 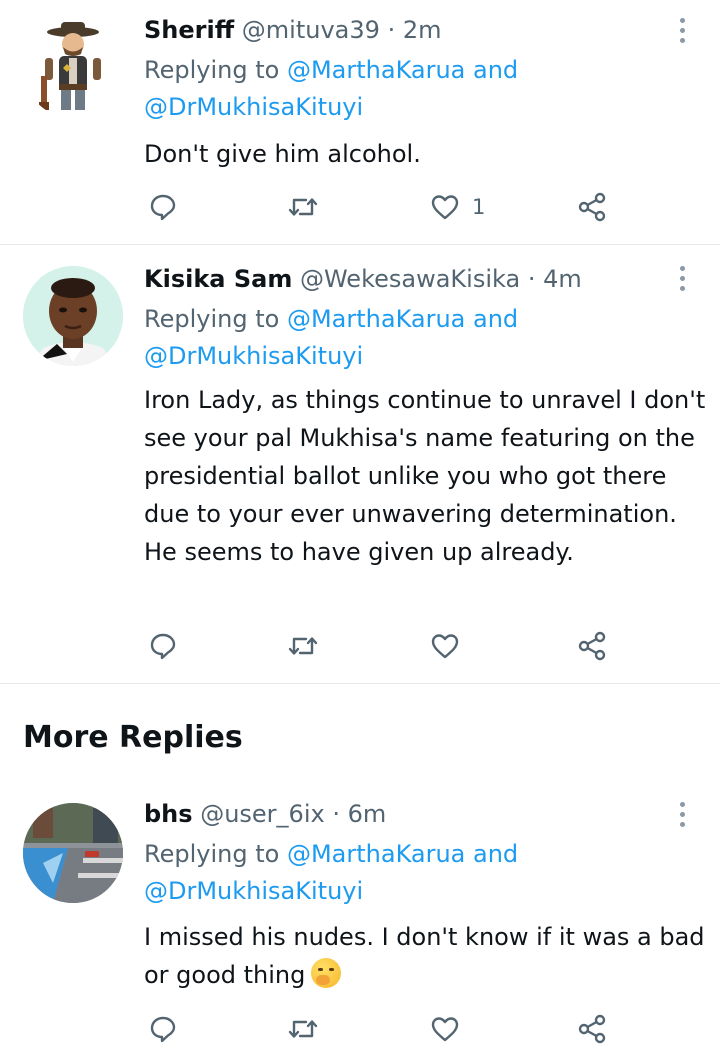 I want to click on cowboy-avatar-icon, so click(x=70, y=66).